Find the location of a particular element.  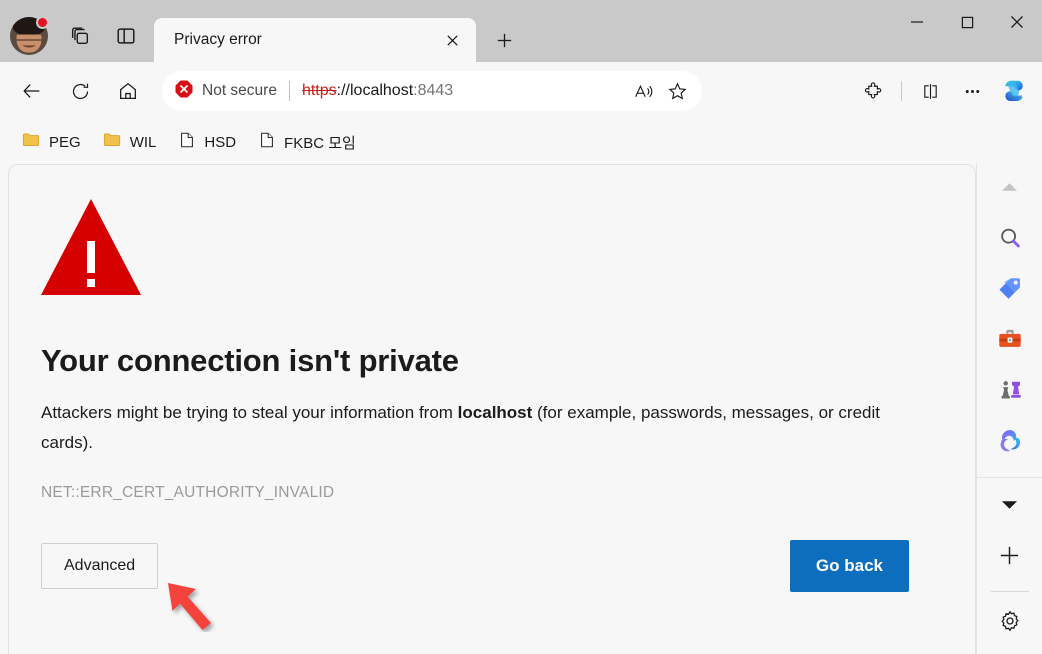

back-arrow-icon is located at coordinates (32, 91).